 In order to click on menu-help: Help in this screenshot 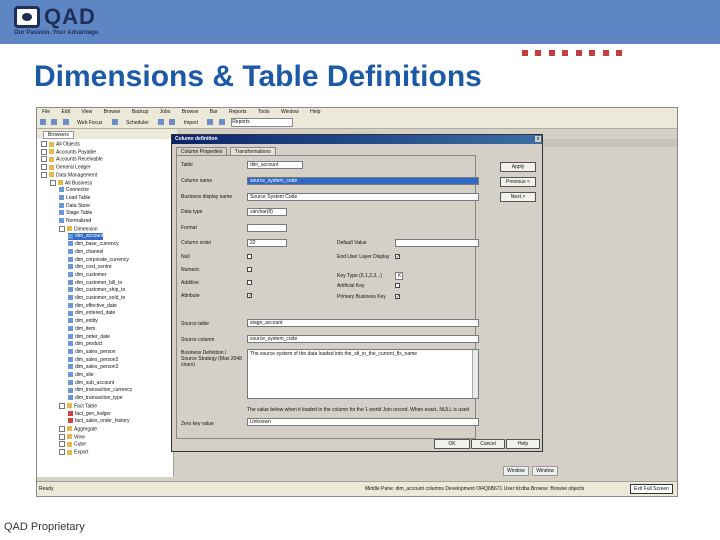, I will do `click(315, 112)`.